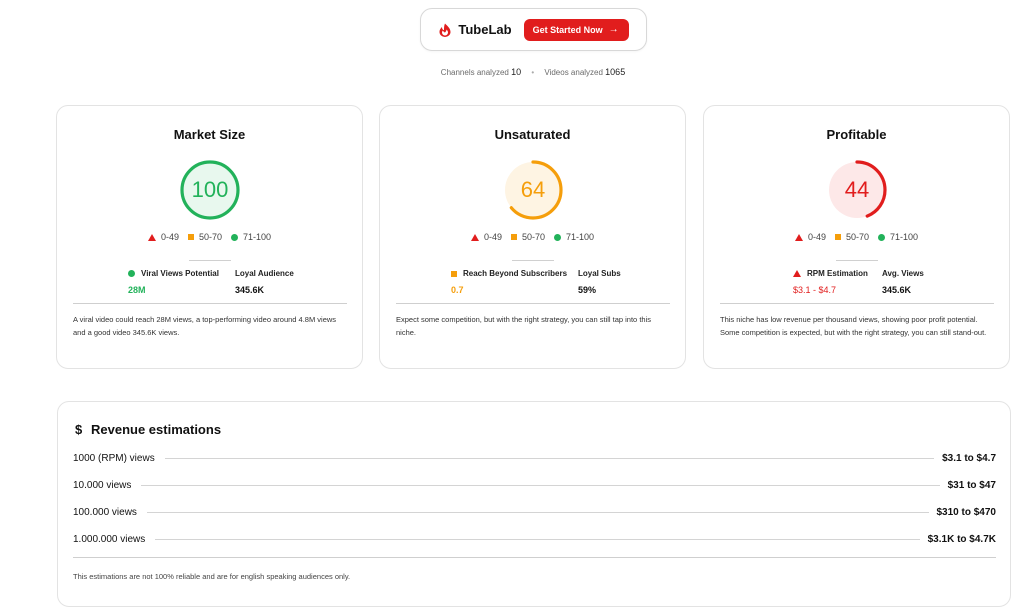  Describe the element at coordinates (485, 29) in the screenshot. I see `brand-name: TubeLab` at that location.